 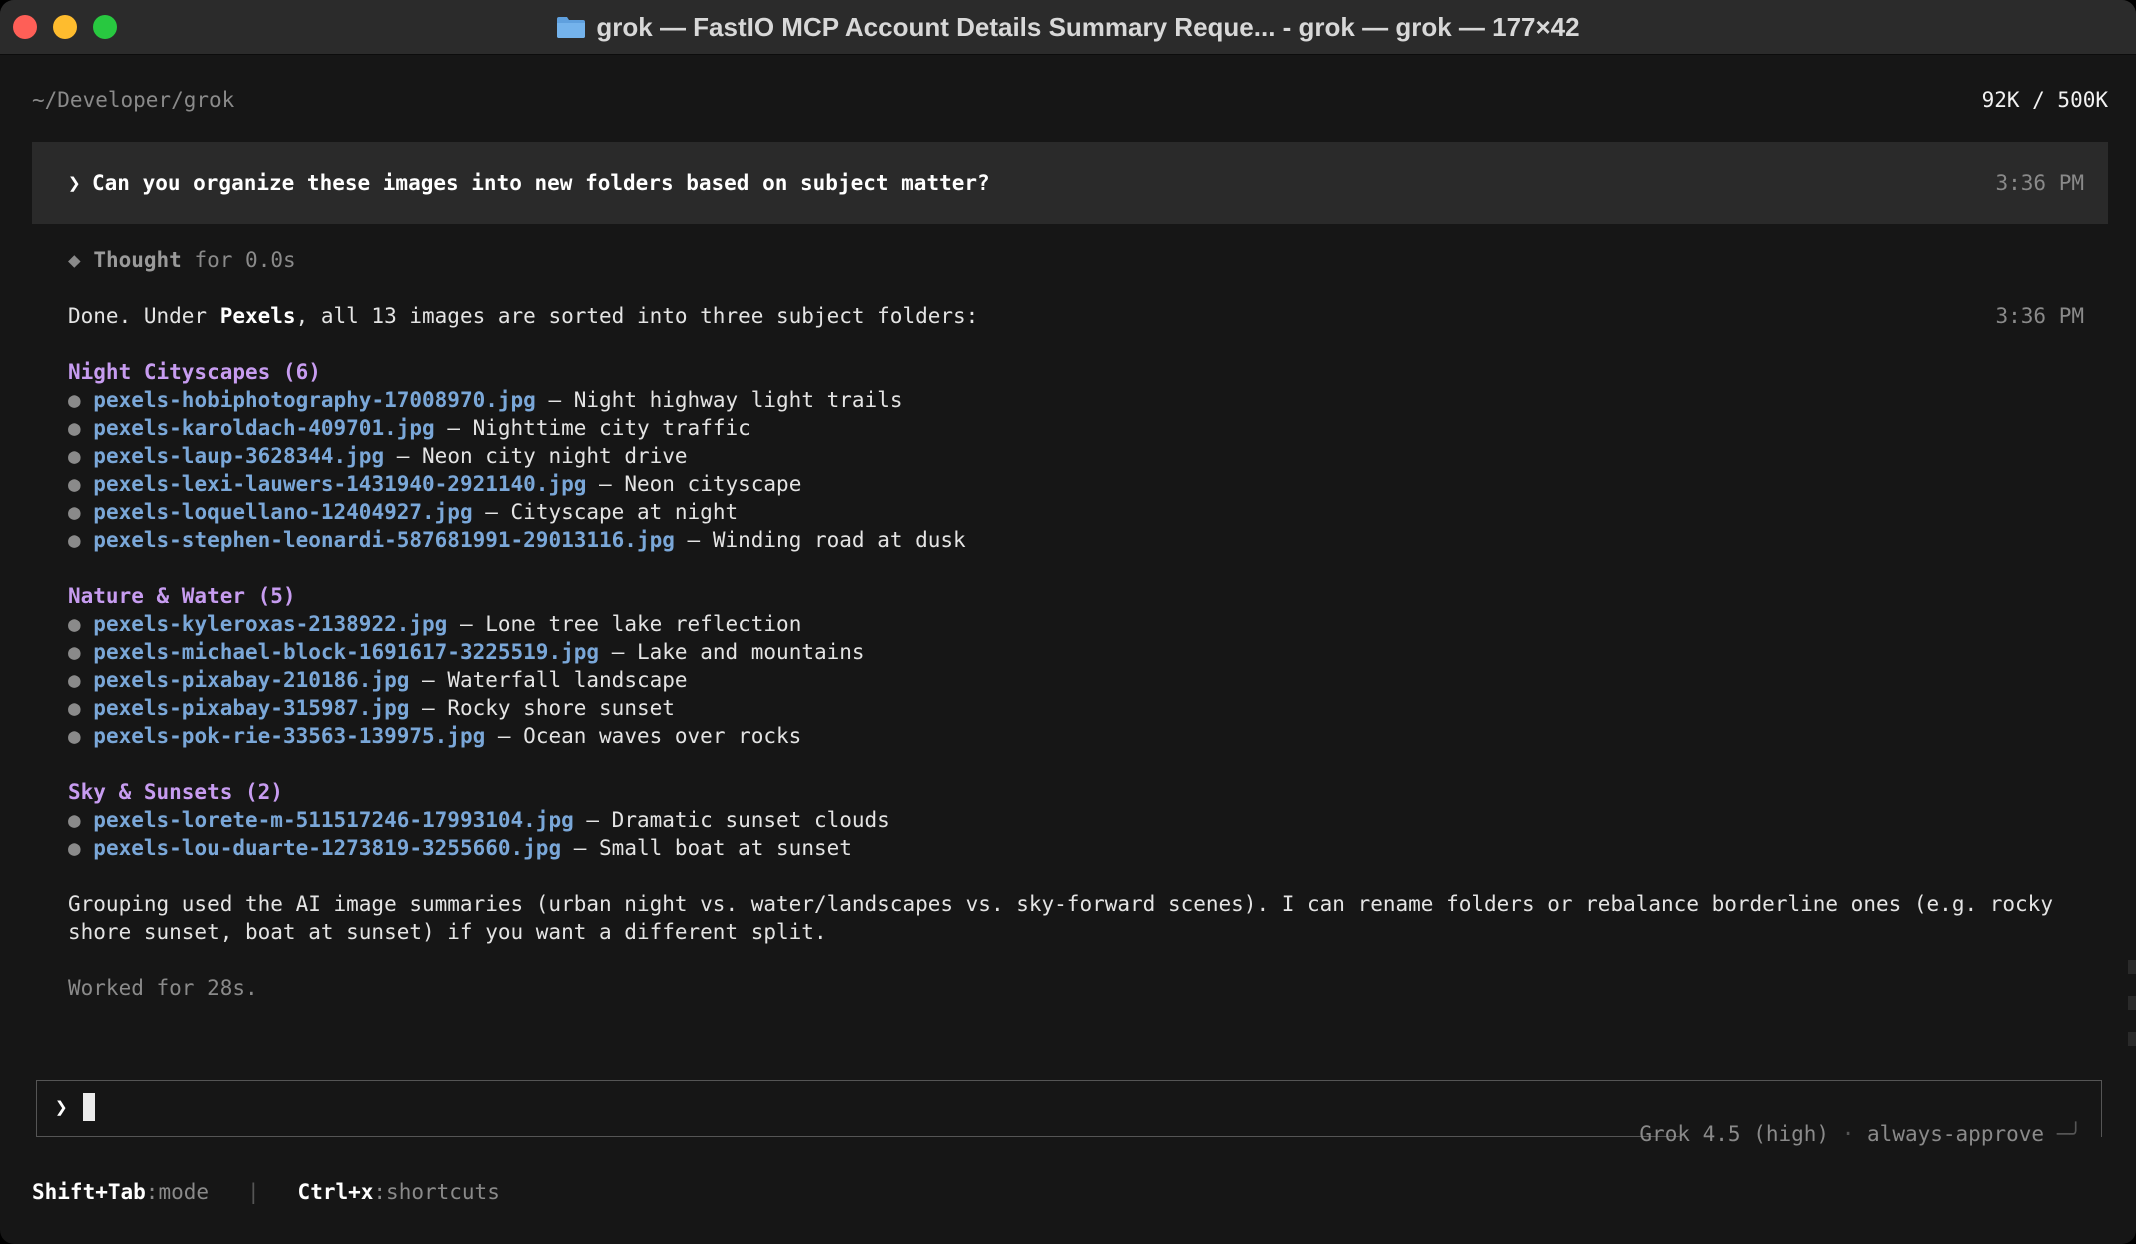 What do you see at coordinates (182, 596) in the screenshot?
I see `group-heading: Nature & Water (5)` at bounding box center [182, 596].